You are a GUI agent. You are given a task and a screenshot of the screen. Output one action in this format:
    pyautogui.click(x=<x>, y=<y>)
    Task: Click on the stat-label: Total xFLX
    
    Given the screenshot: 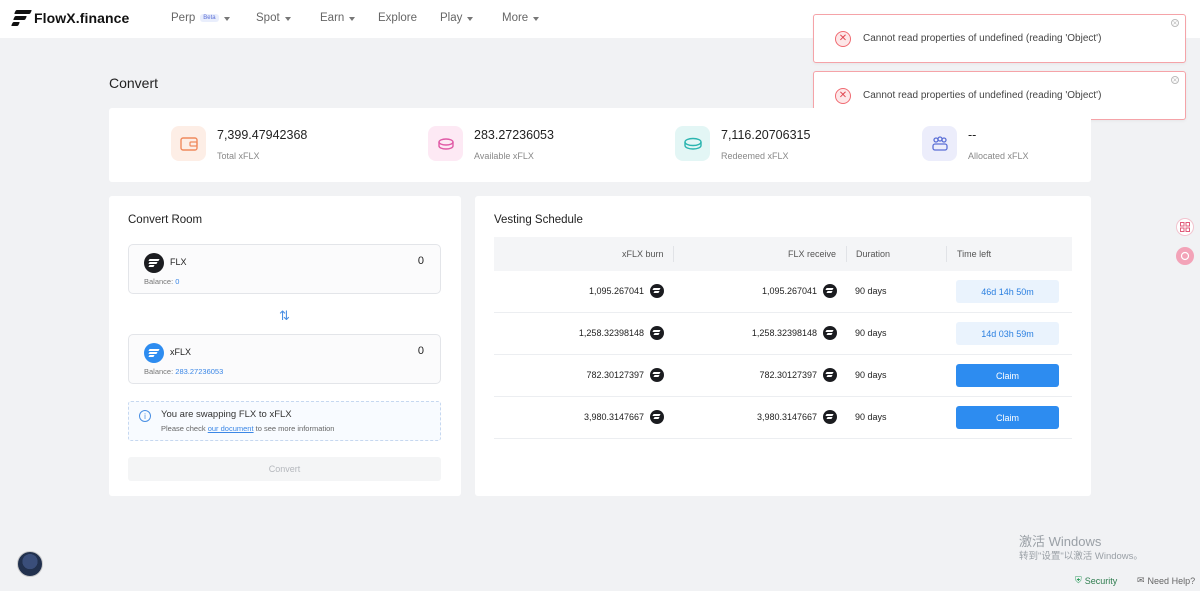 What is the action you would take?
    pyautogui.click(x=238, y=156)
    